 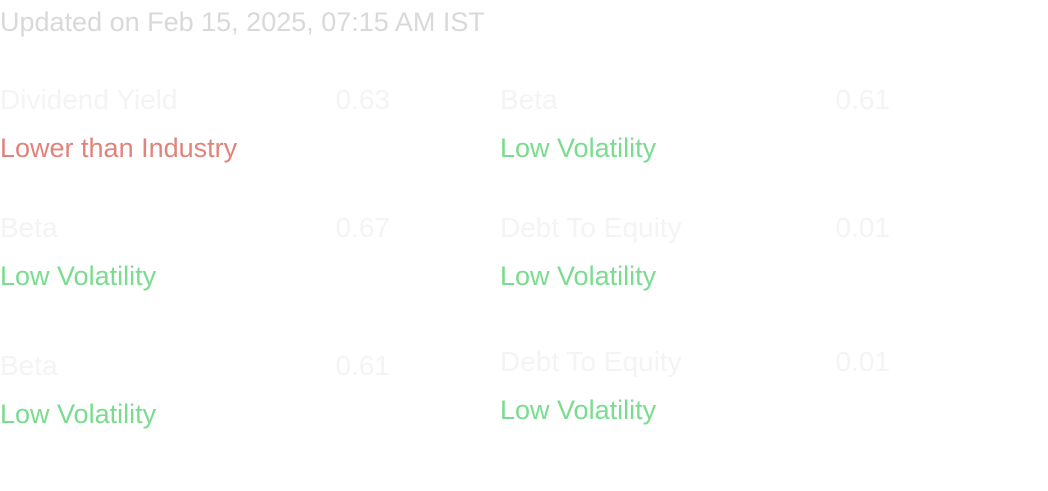 I want to click on metric-name: Dividend Yield, so click(x=89, y=99).